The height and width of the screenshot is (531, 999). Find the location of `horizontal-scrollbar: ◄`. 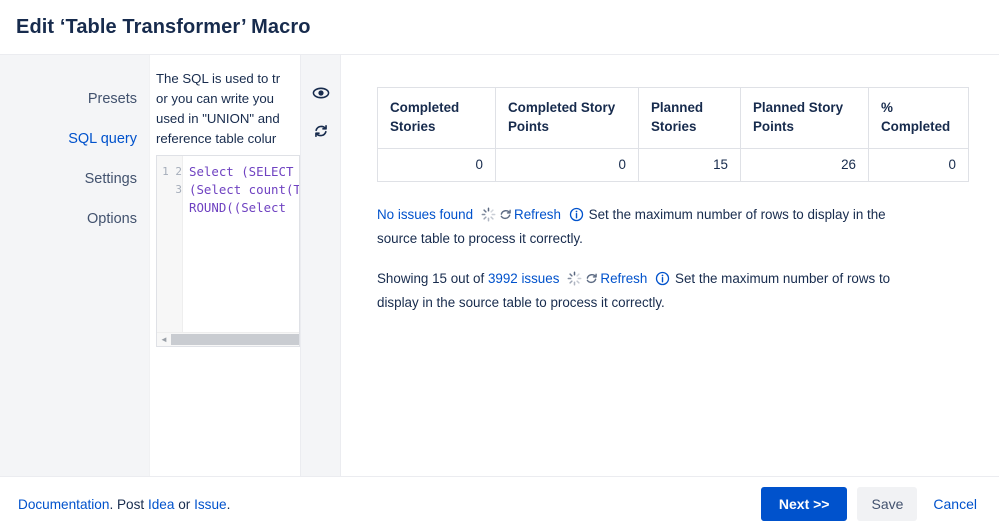

horizontal-scrollbar: ◄ is located at coordinates (228, 339).